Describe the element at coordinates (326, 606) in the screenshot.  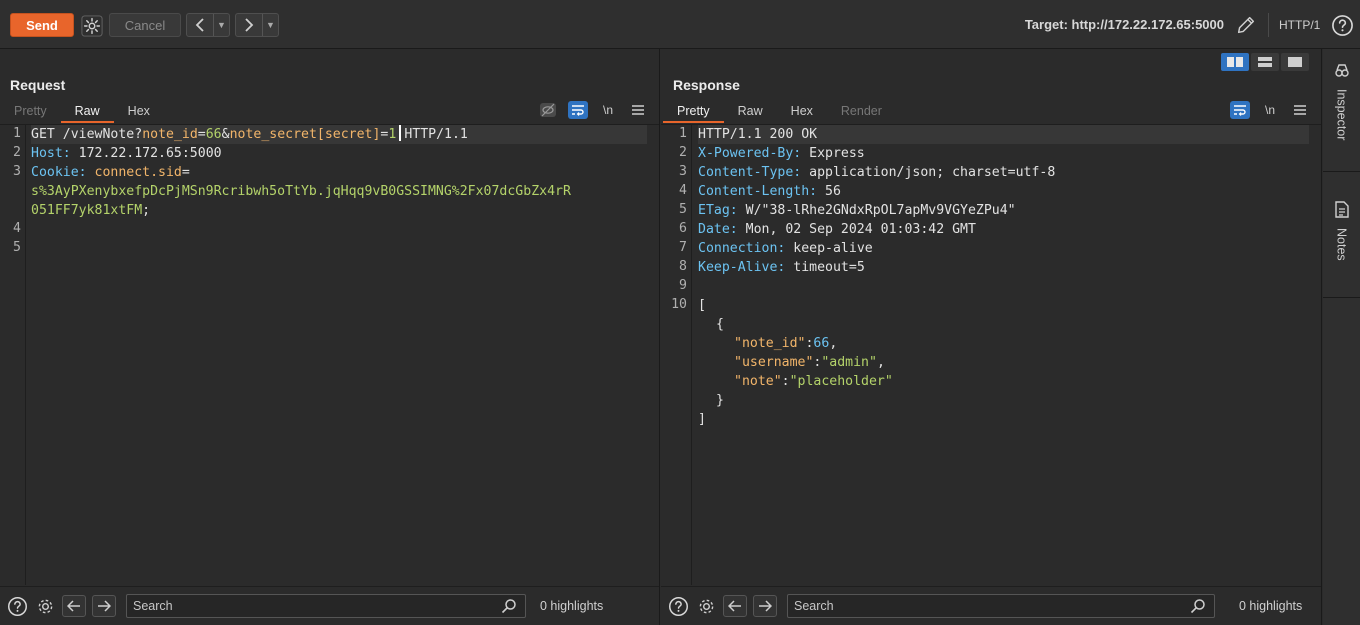
I see `request-search-input: Search` at that location.